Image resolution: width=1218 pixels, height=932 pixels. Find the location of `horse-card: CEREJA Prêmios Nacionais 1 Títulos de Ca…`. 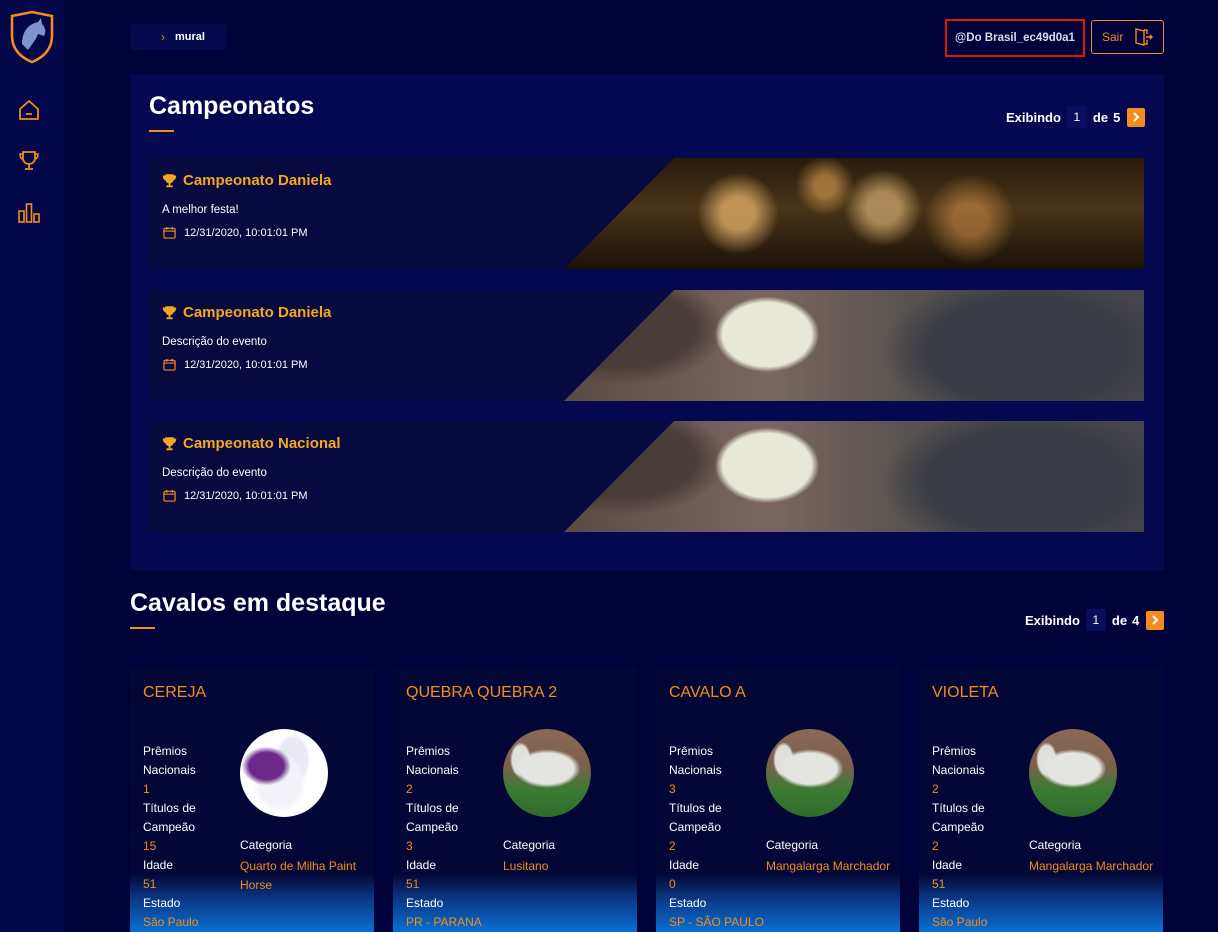

horse-card: CEREJA Prêmios Nacionais 1 Títulos de Ca… is located at coordinates (252, 800).